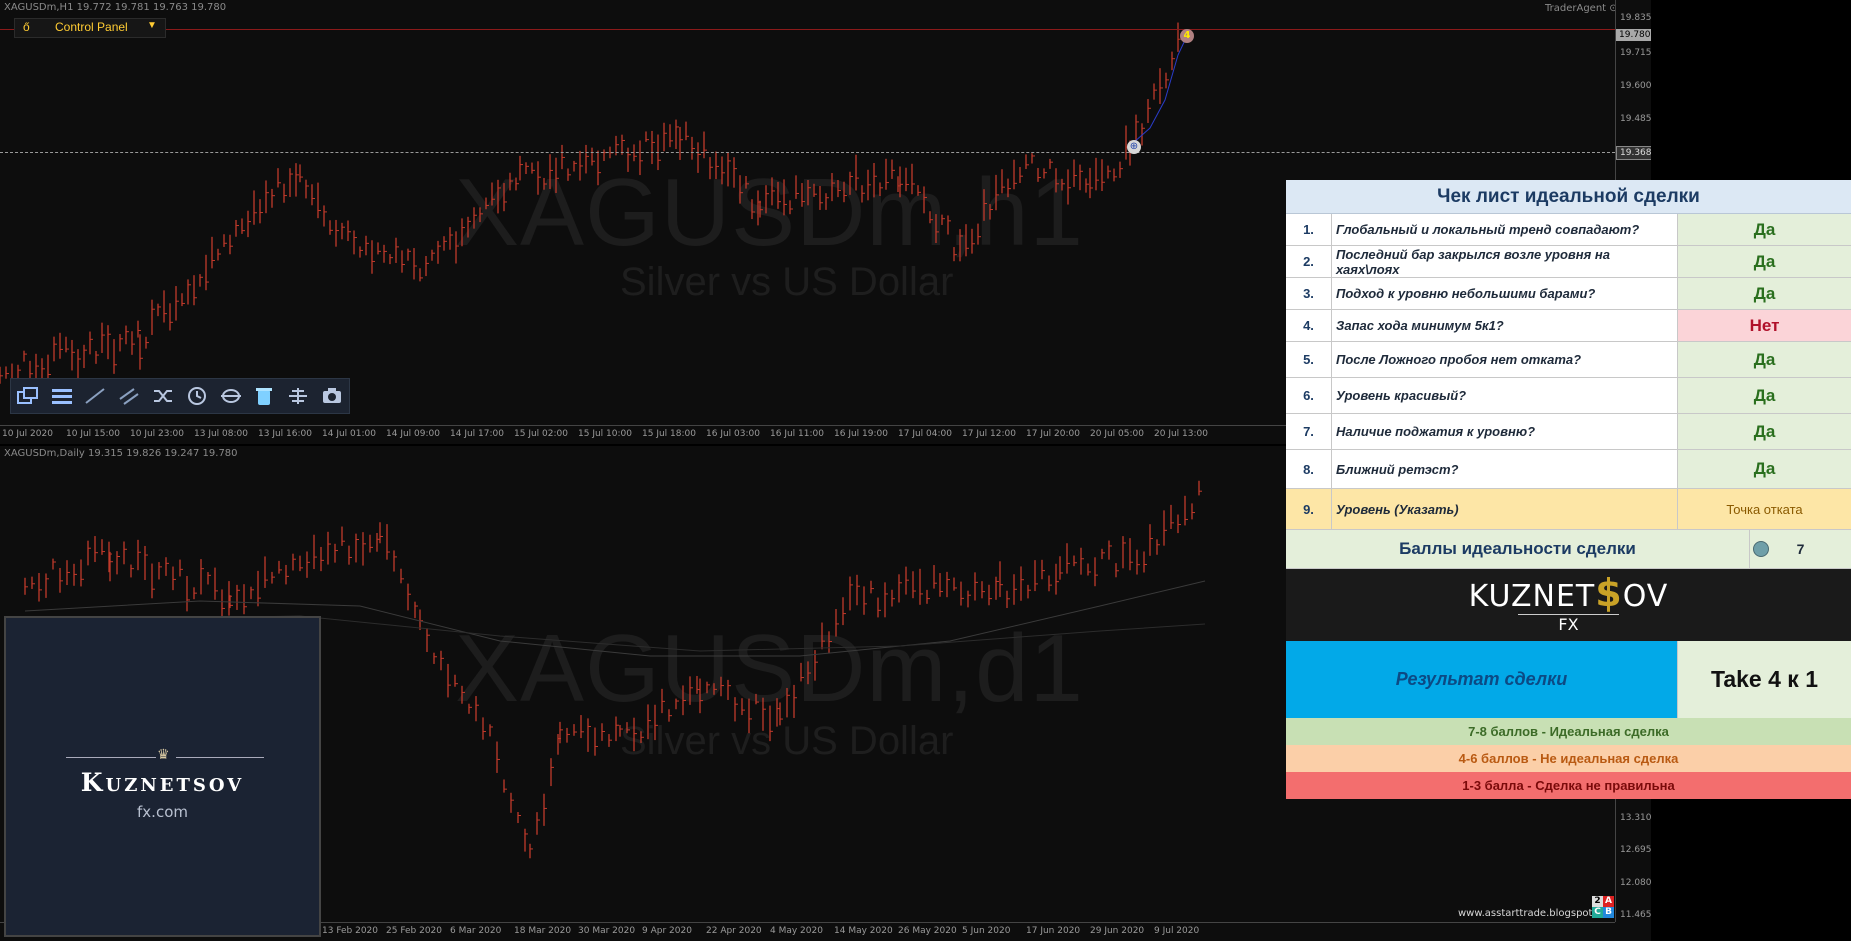 Image resolution: width=1851 pixels, height=941 pixels. What do you see at coordinates (477, 434) in the screenshot?
I see `x-tick: 14 Jul 17:00` at bounding box center [477, 434].